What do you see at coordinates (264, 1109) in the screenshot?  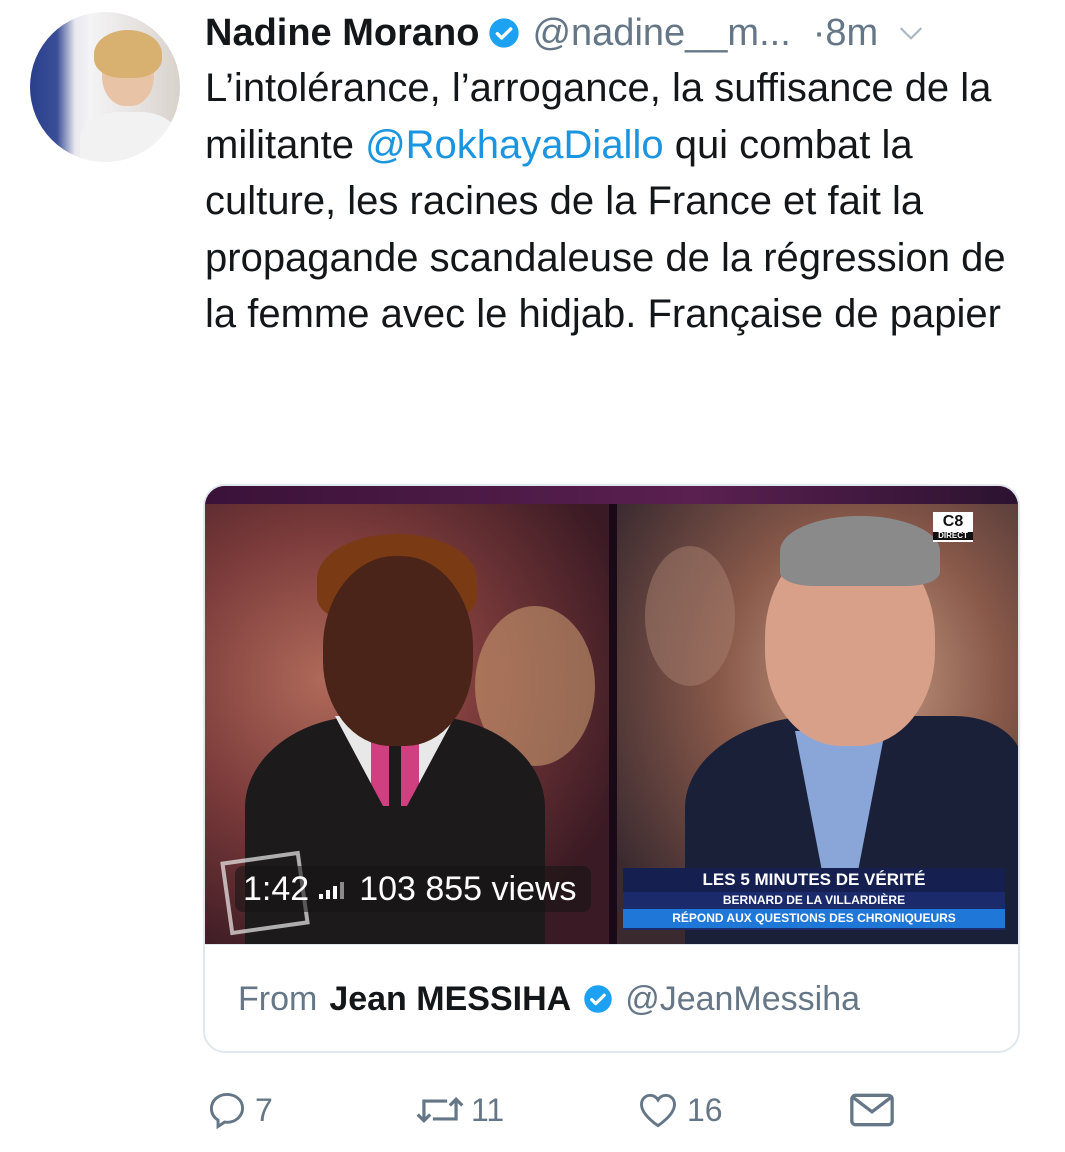 I see `reply-count: 7` at bounding box center [264, 1109].